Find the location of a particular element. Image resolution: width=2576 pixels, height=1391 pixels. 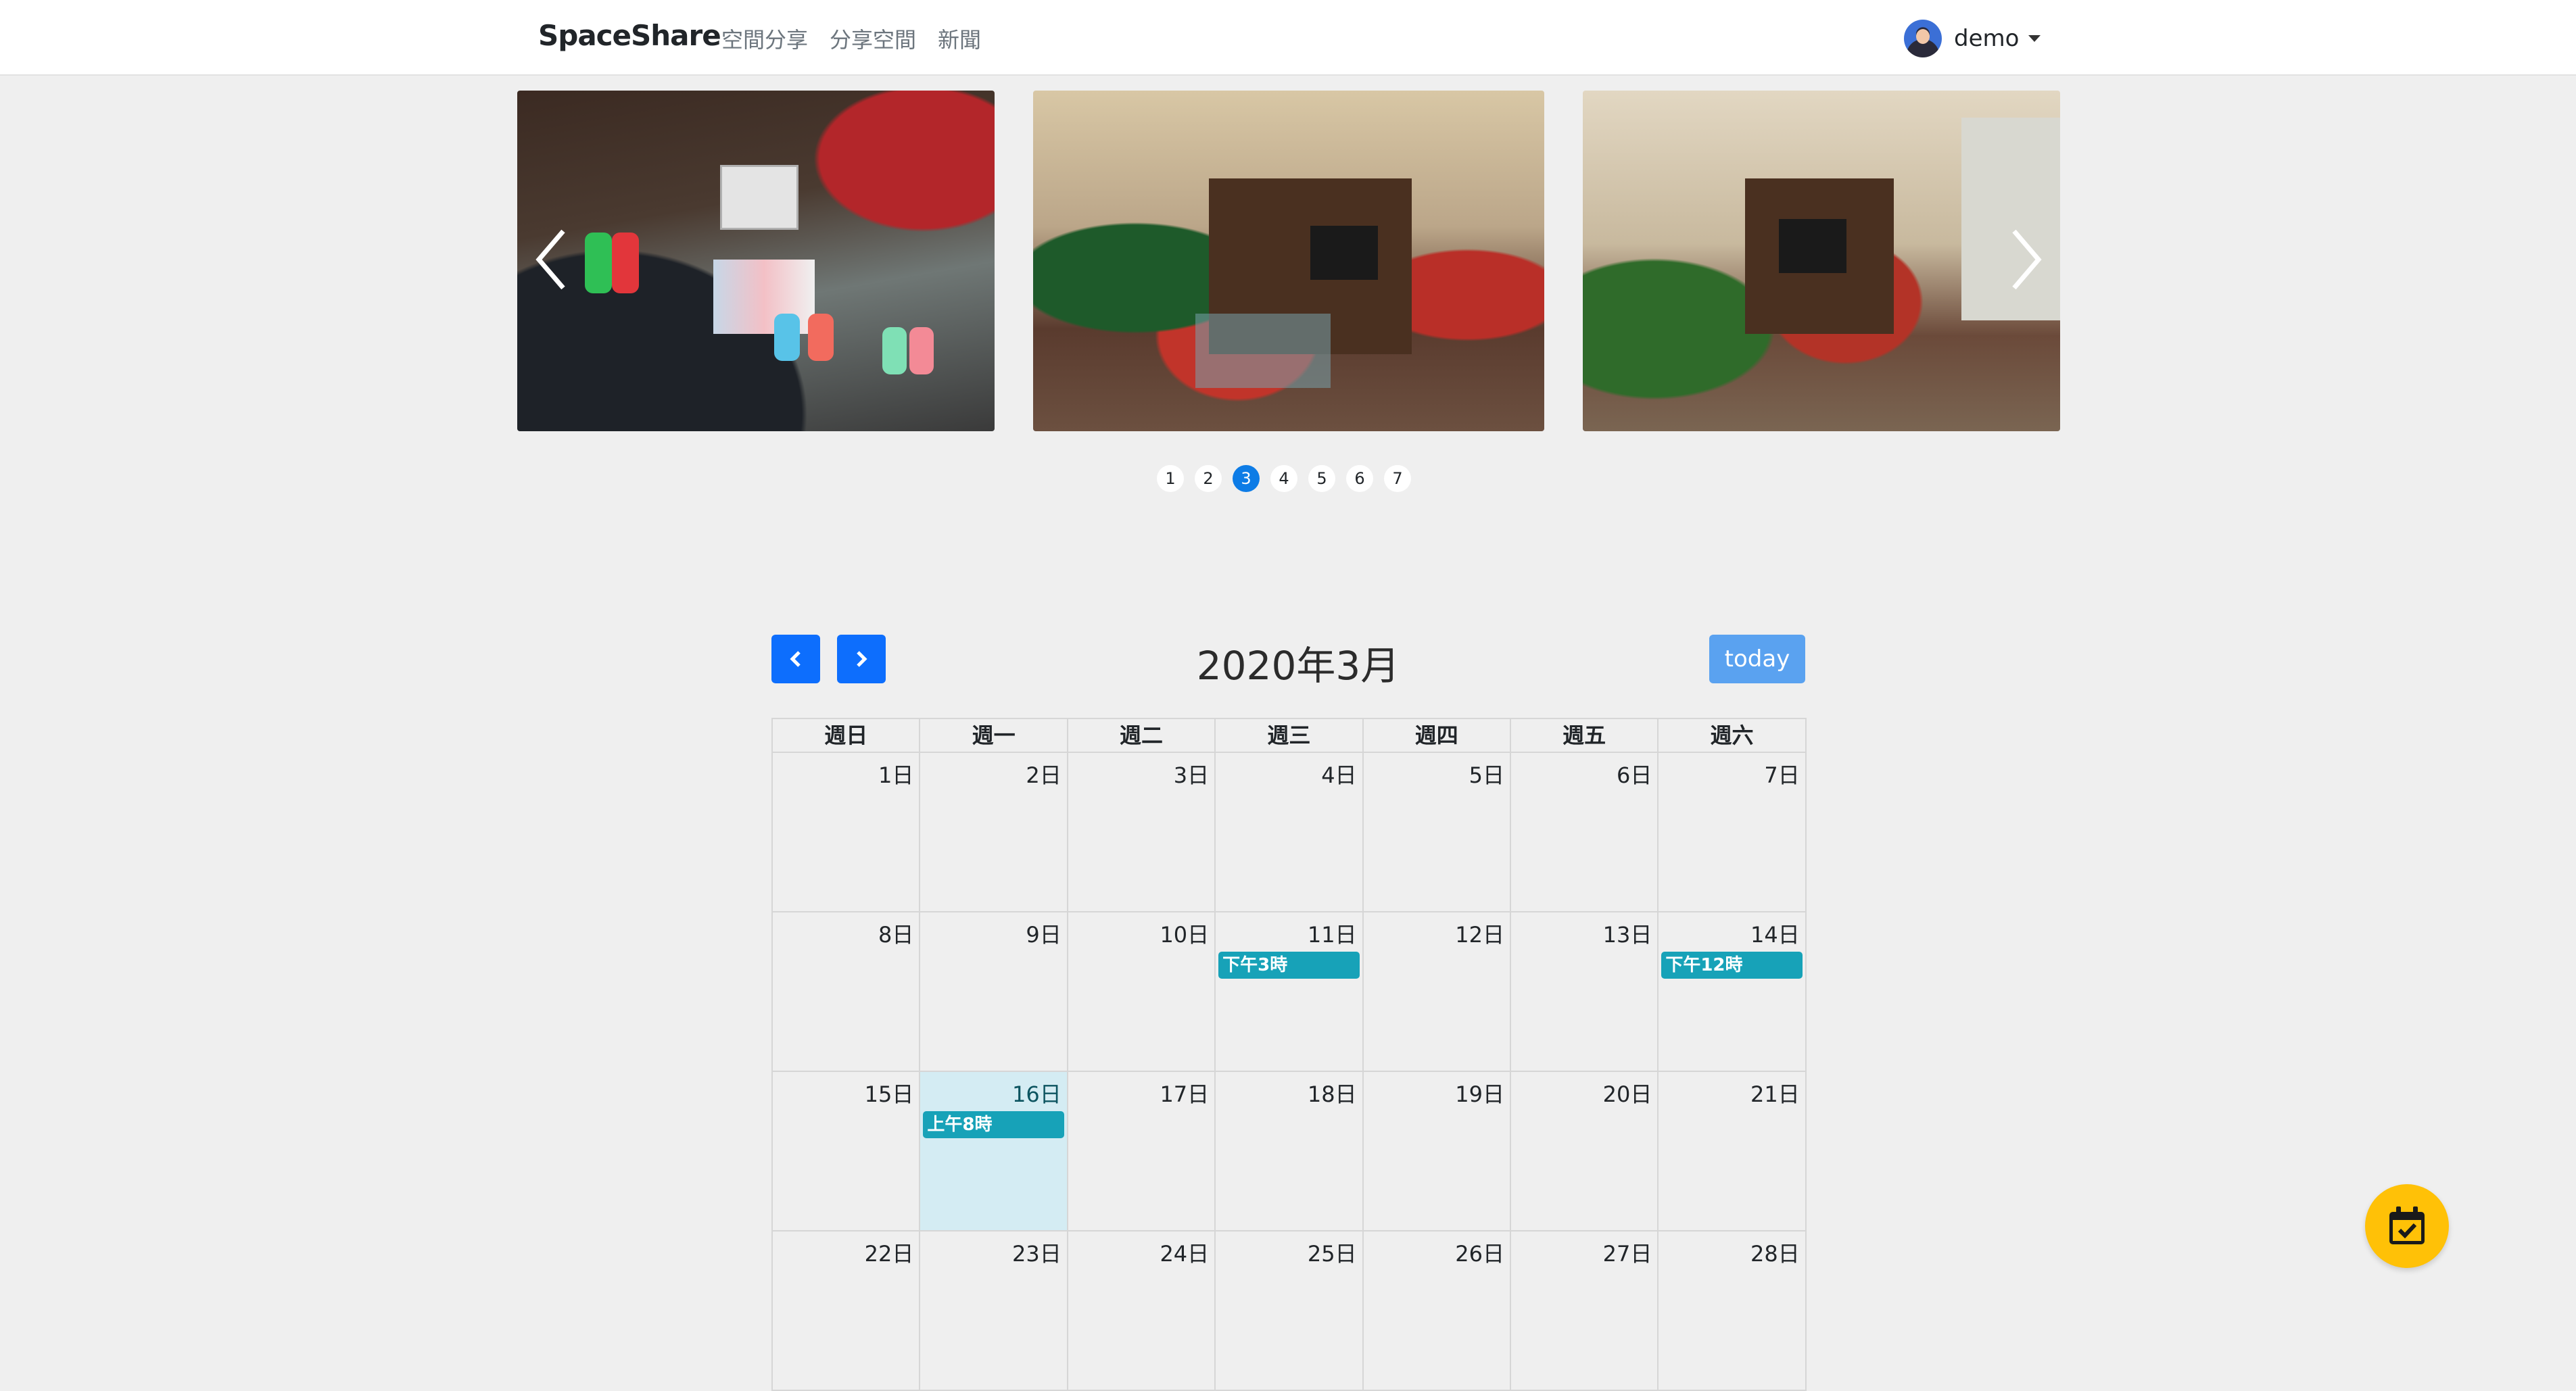

day-number: 3日 is located at coordinates (1191, 774).